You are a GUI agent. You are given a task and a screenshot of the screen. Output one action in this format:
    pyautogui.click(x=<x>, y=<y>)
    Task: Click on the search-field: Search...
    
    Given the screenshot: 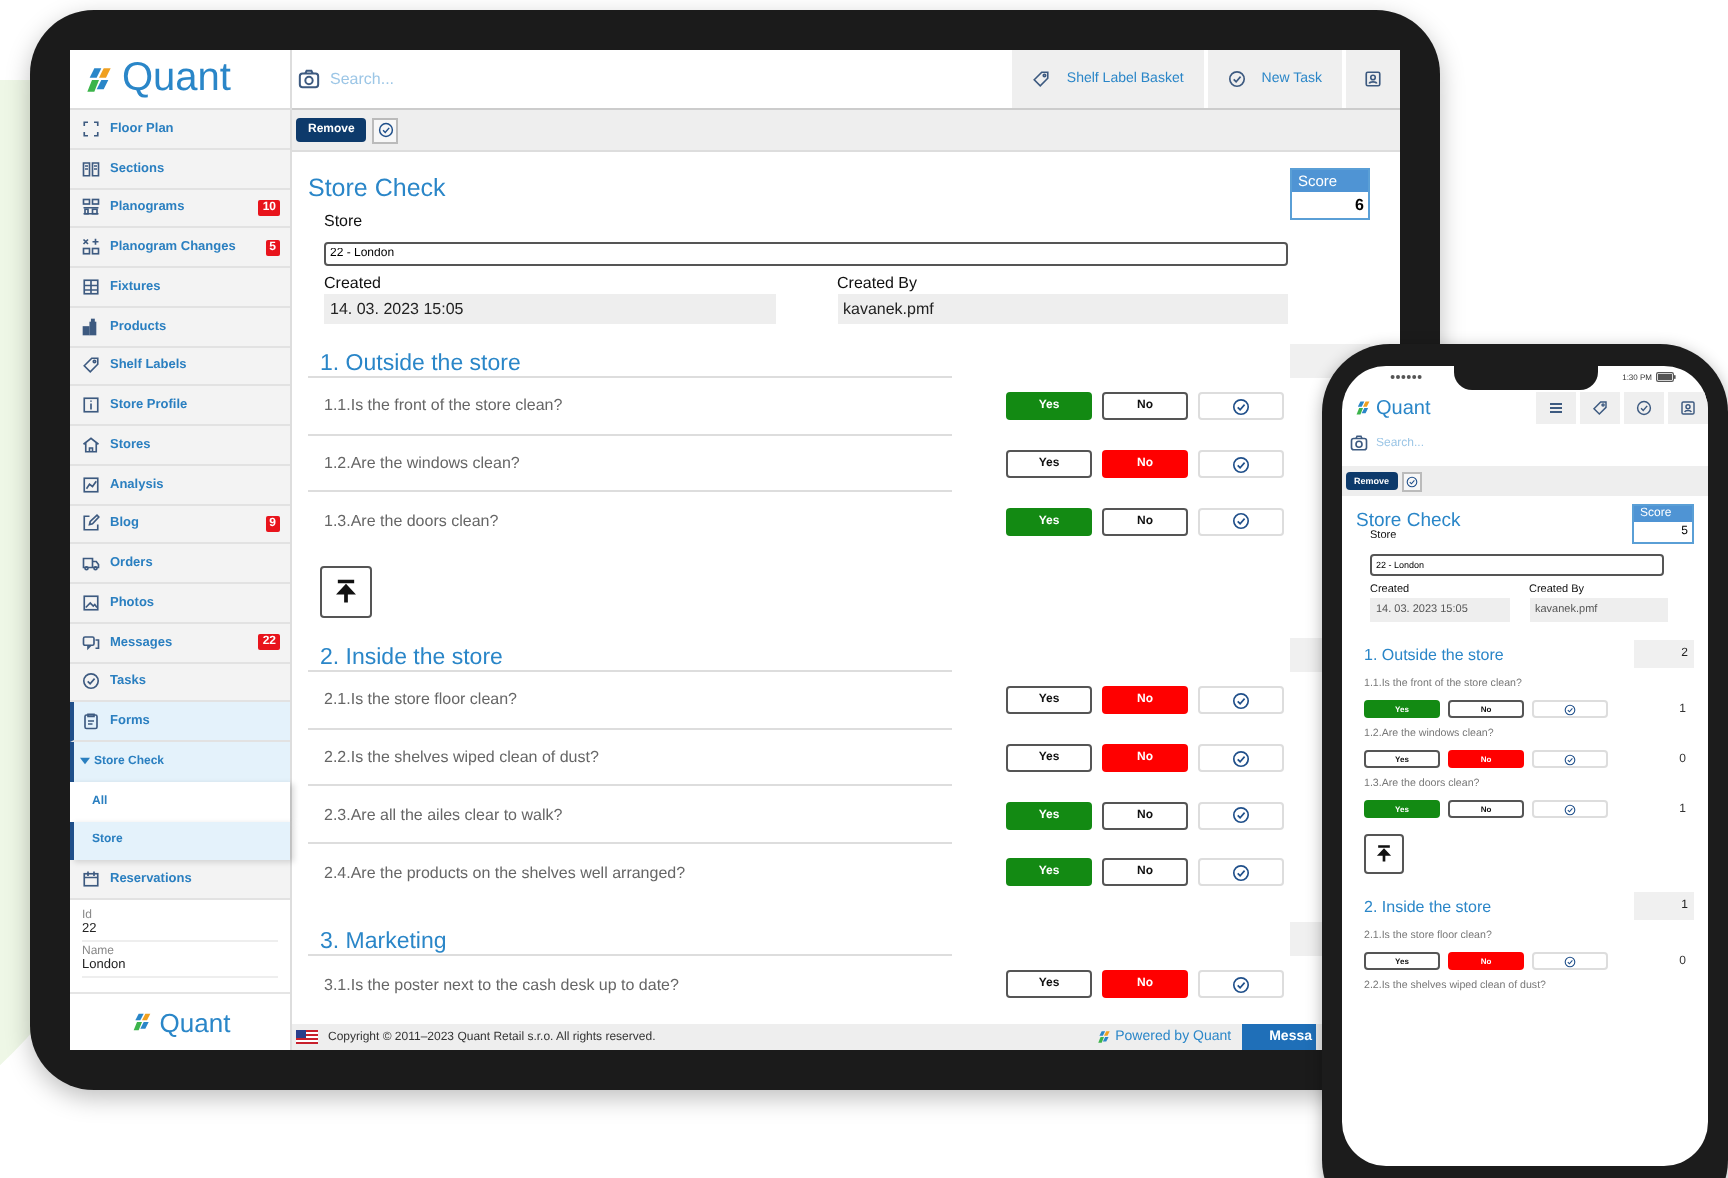 What is the action you would take?
    pyautogui.click(x=480, y=79)
    